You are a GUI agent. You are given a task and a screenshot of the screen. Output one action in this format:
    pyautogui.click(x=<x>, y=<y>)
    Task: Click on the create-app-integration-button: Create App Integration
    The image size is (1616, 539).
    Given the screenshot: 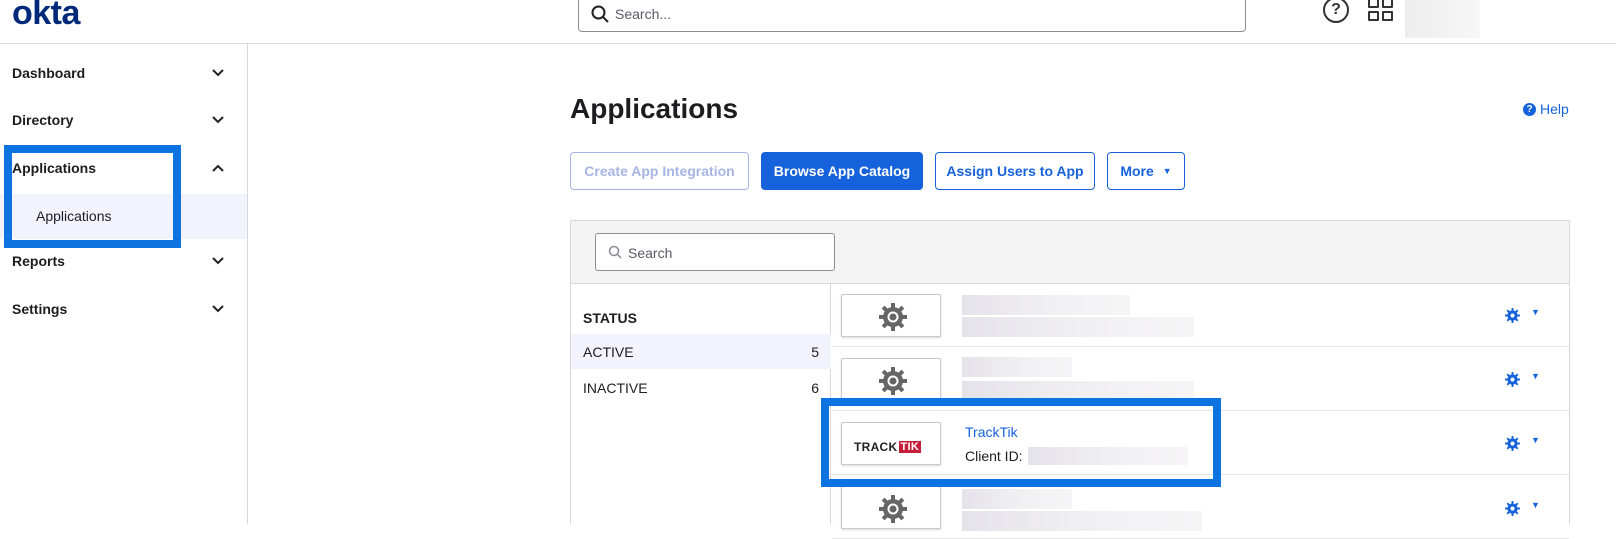 What is the action you would take?
    pyautogui.click(x=659, y=171)
    